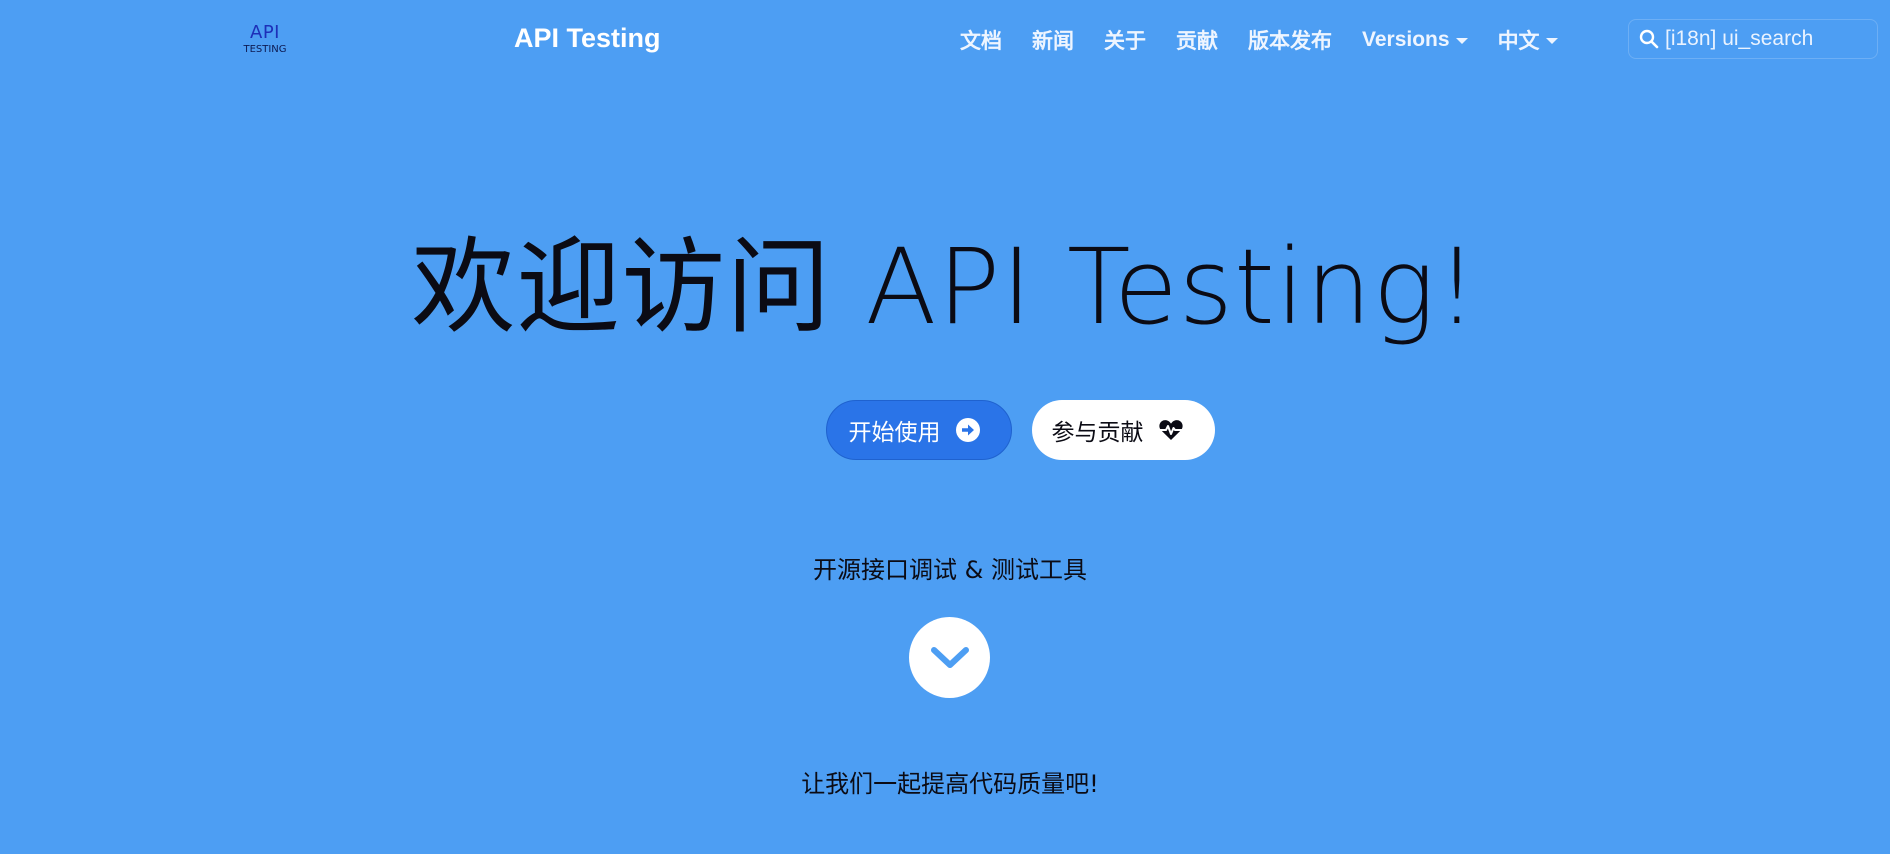 This screenshot has height=854, width=1890. Describe the element at coordinates (1518, 41) in the screenshot. I see `nav-item-language-label: 中文` at that location.